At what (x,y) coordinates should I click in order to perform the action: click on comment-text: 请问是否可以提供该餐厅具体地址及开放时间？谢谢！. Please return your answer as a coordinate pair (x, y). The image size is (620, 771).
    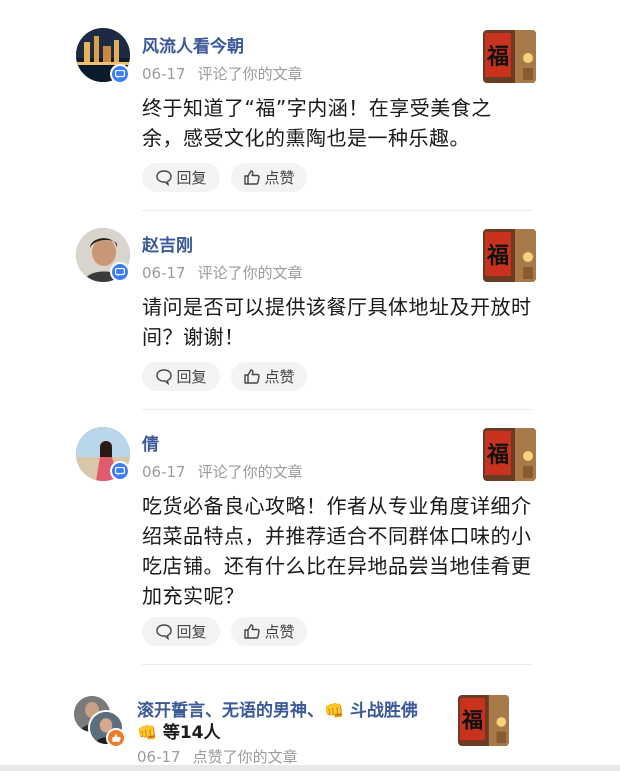
    Looking at the image, I should click on (337, 322).